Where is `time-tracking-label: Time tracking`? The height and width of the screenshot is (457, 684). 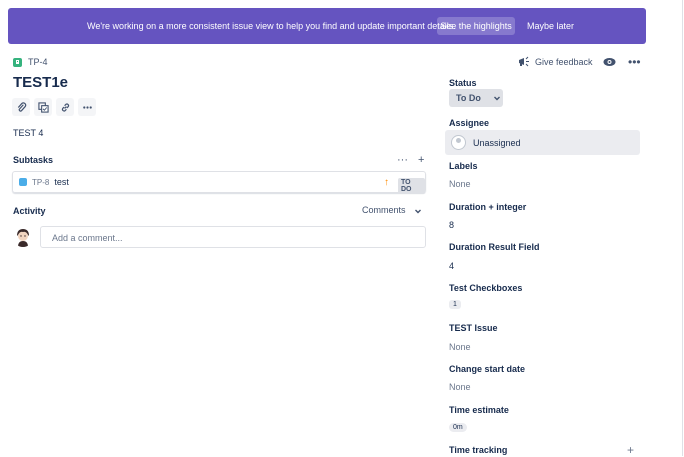 time-tracking-label: Time tracking is located at coordinates (478, 450).